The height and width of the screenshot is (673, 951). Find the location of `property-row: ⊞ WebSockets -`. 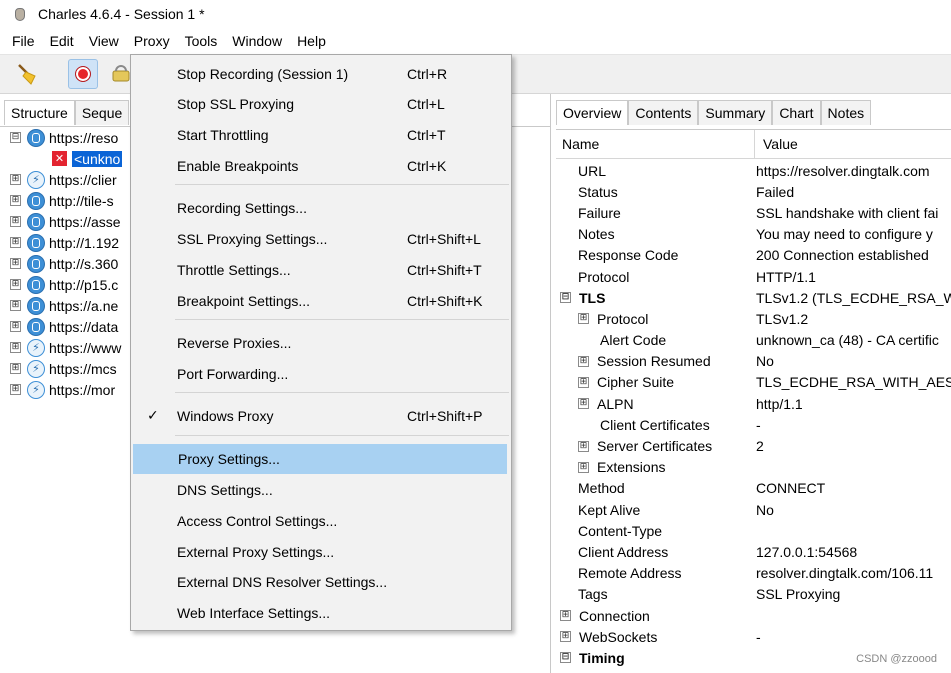

property-row: ⊞ WebSockets - is located at coordinates (753, 636).